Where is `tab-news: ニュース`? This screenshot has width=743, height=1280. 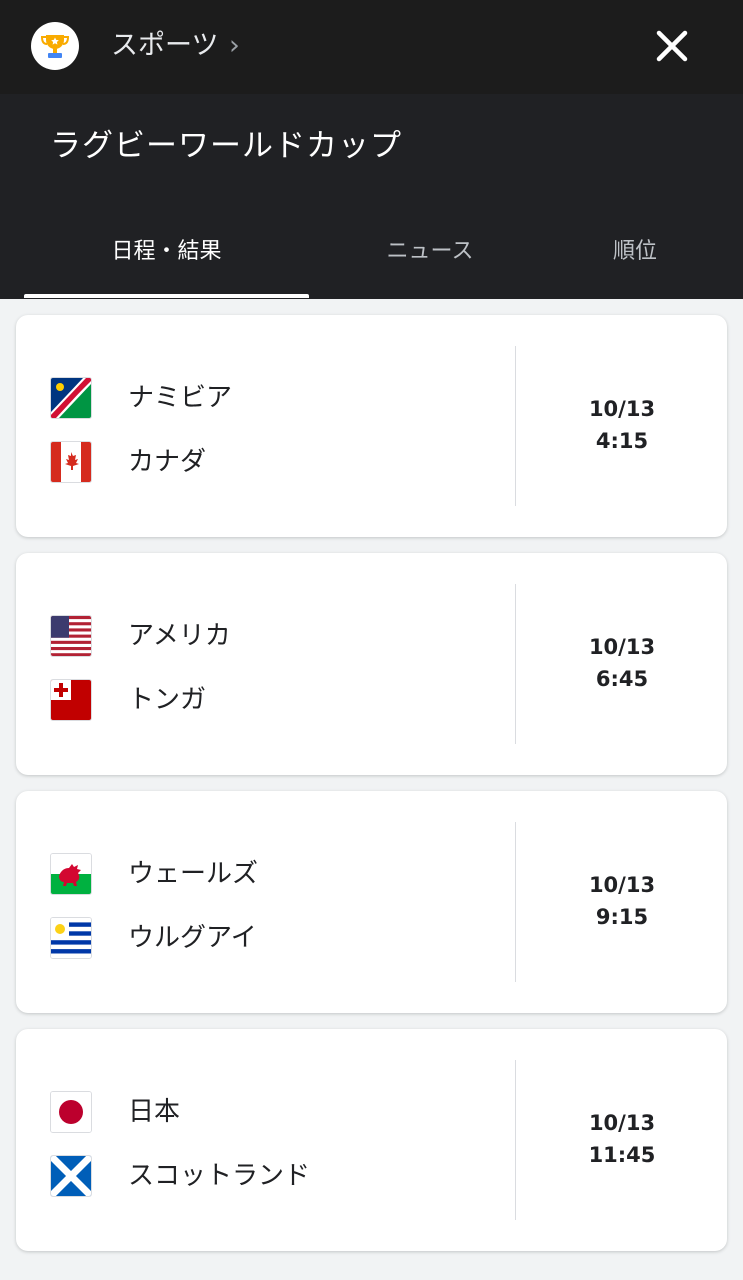 tab-news: ニュース is located at coordinates (430, 252).